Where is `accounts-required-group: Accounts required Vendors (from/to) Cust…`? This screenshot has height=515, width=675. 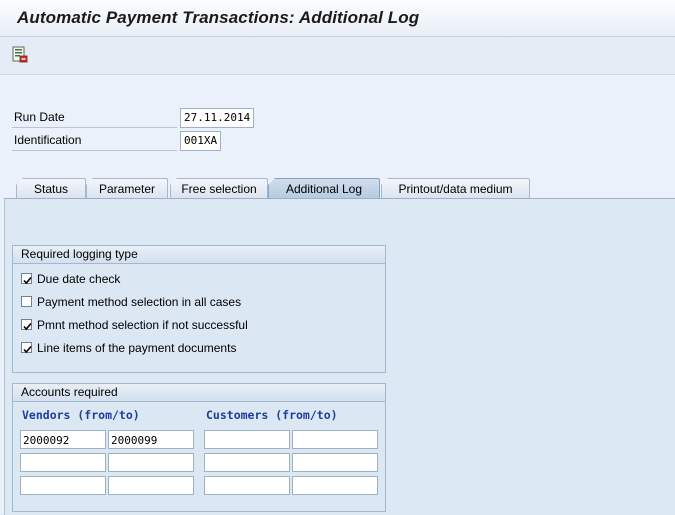
accounts-required-group: Accounts required Vendors (from/to) Cust… is located at coordinates (199, 447).